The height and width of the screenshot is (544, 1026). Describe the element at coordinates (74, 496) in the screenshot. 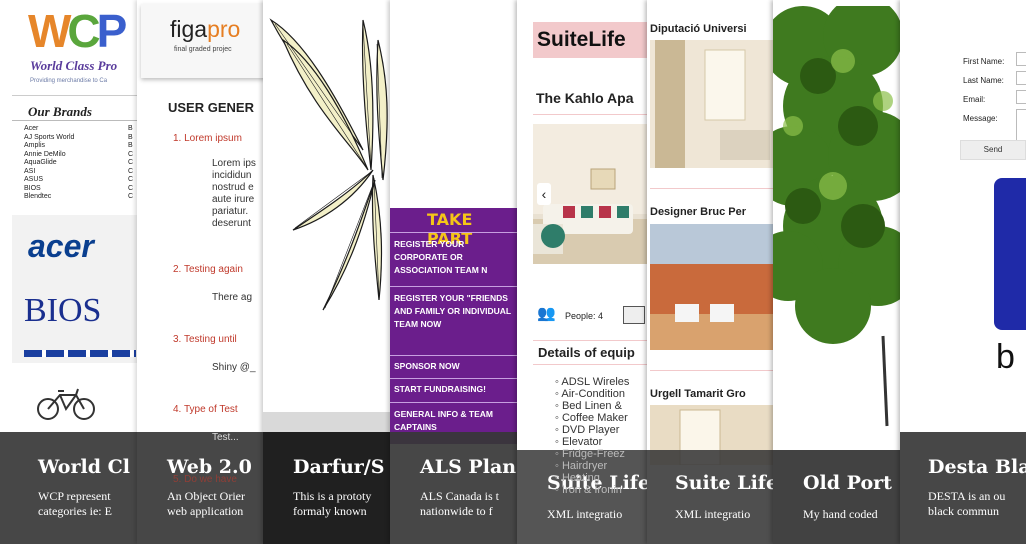

I see `description-line: WCP represent` at that location.